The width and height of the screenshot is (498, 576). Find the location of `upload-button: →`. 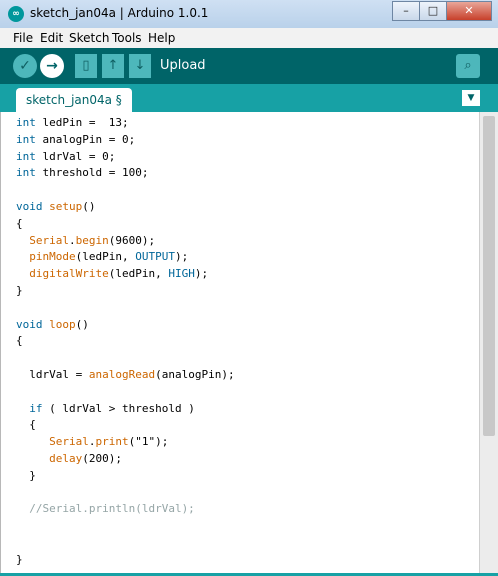

upload-button: → is located at coordinates (52, 66).